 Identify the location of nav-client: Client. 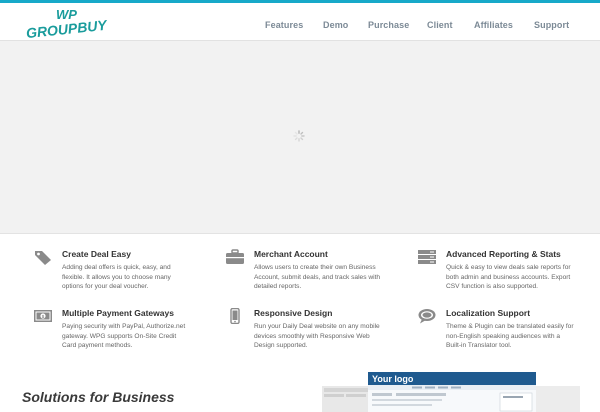
(440, 25).